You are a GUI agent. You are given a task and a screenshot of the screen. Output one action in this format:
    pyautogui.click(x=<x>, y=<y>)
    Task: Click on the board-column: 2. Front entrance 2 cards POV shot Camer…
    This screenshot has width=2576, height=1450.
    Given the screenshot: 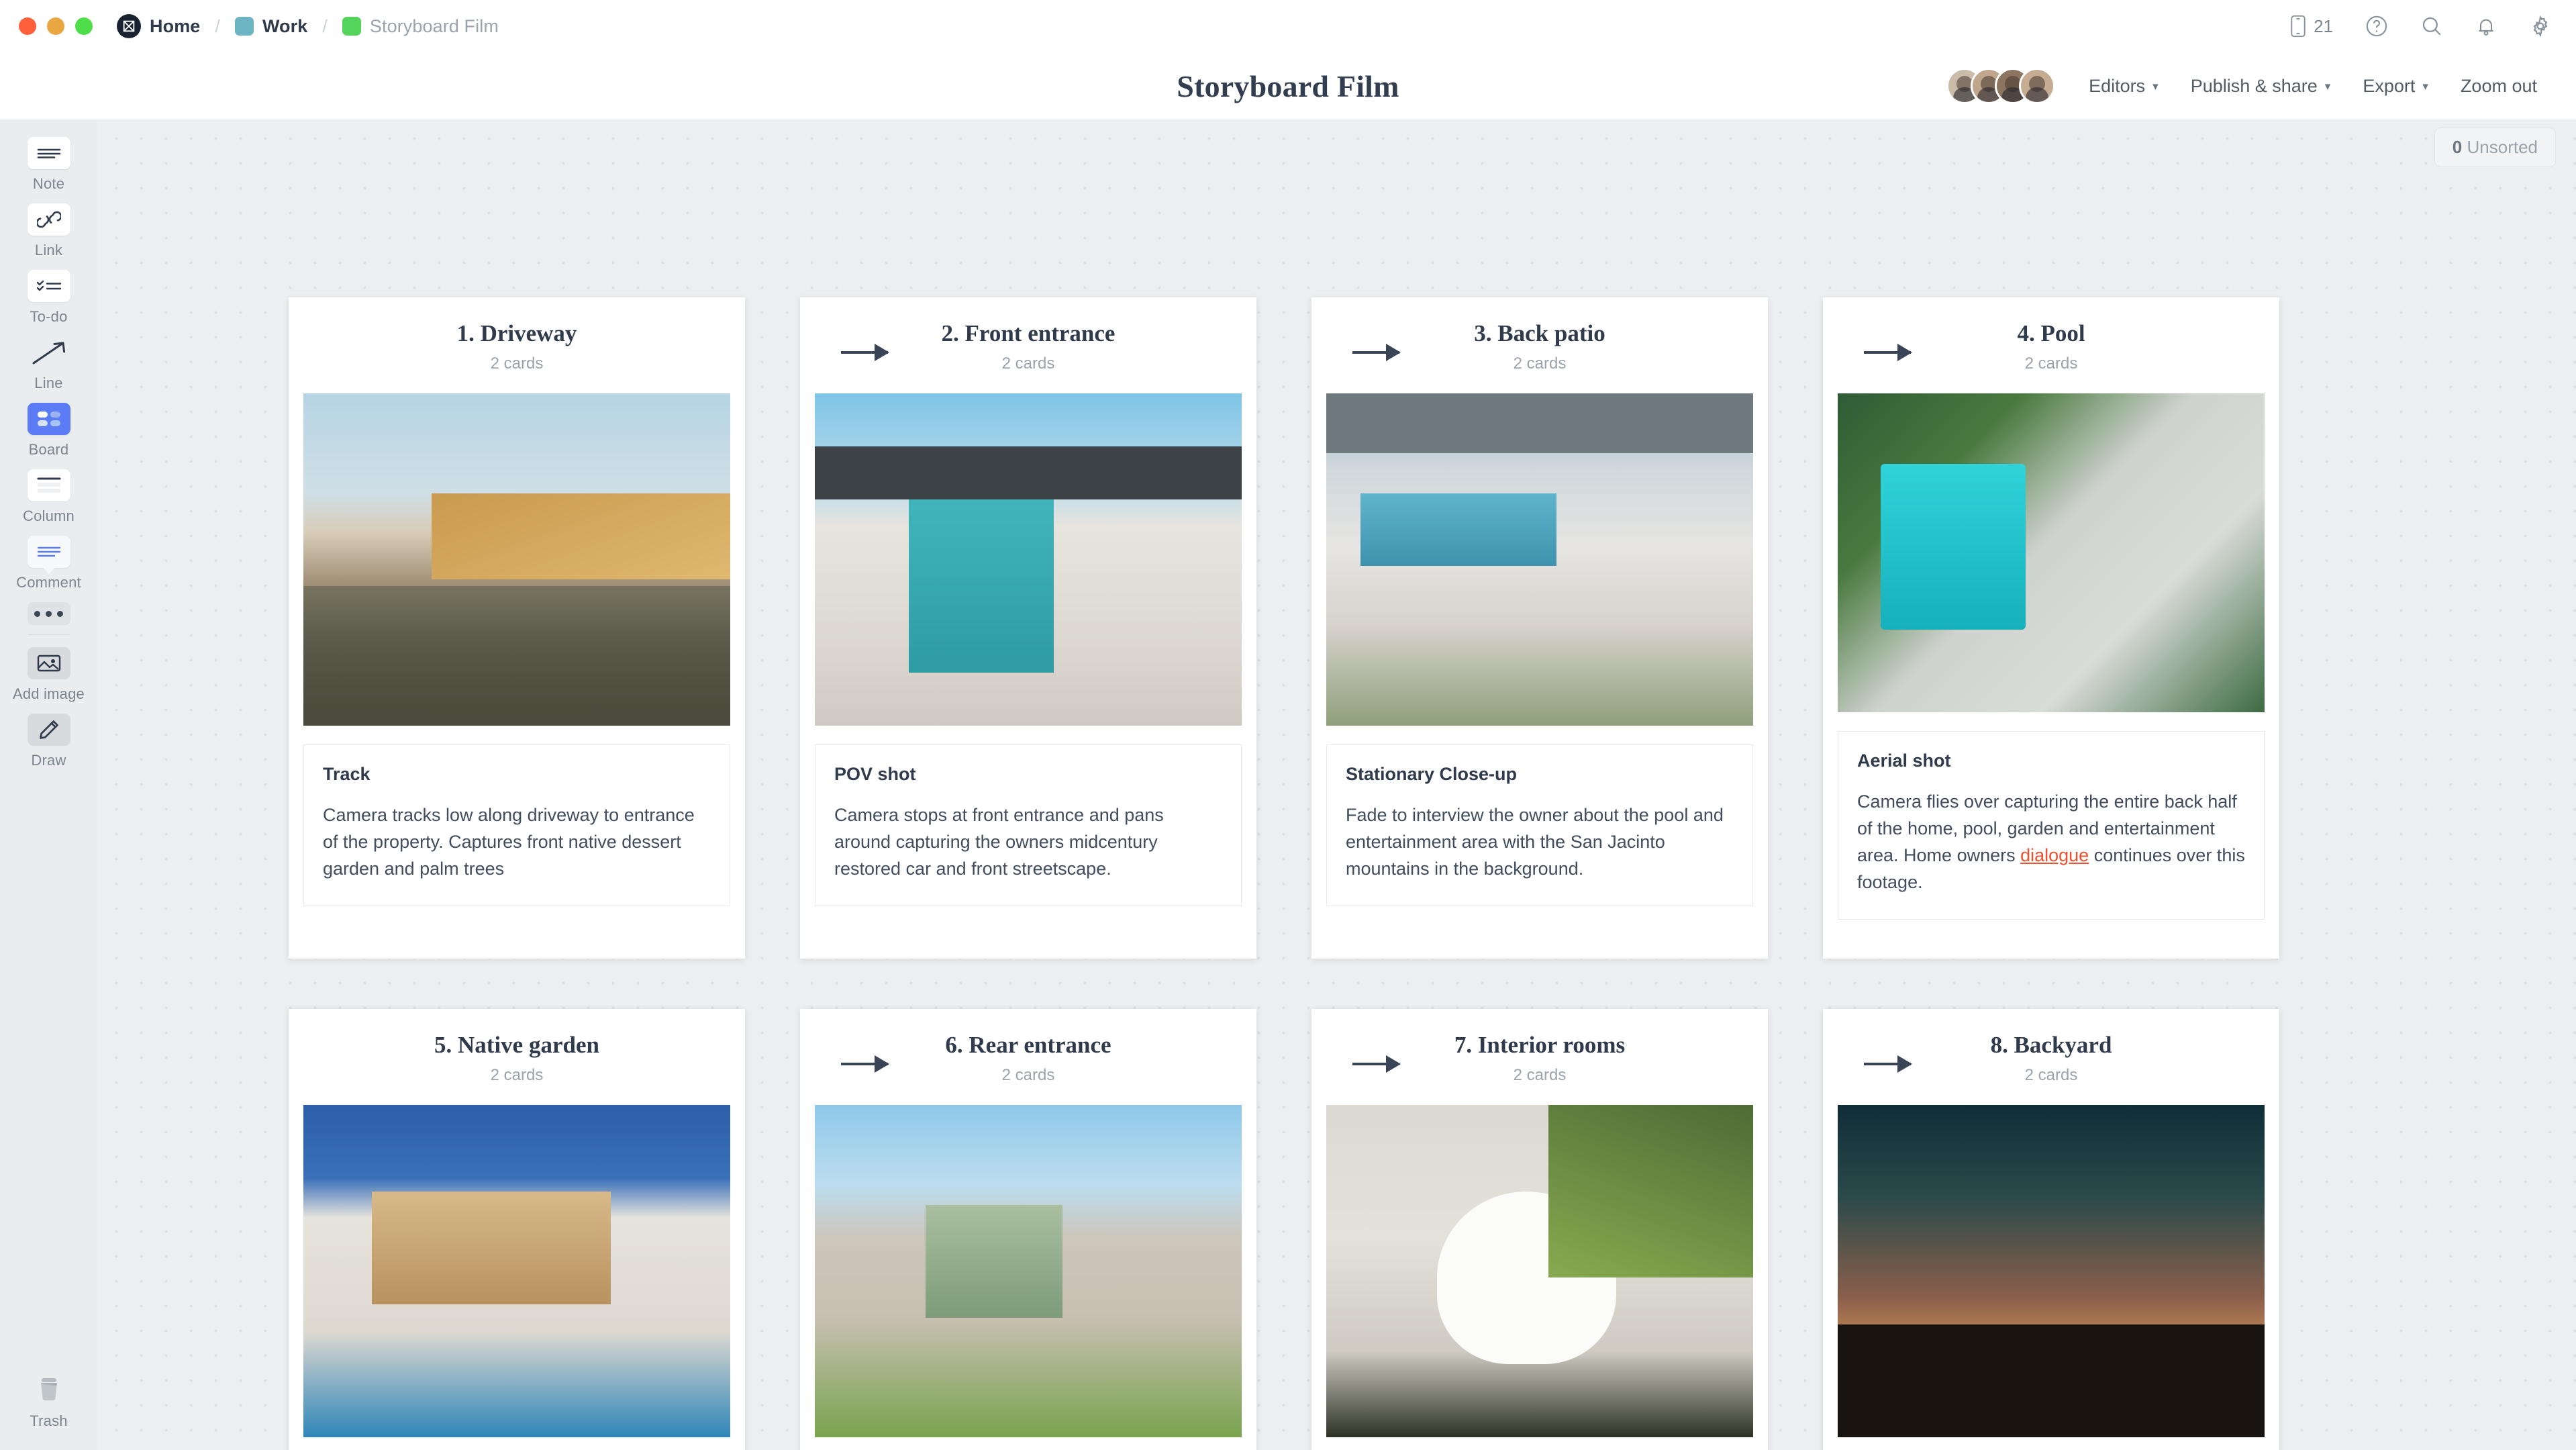 What is the action you would take?
    pyautogui.click(x=1028, y=628)
    